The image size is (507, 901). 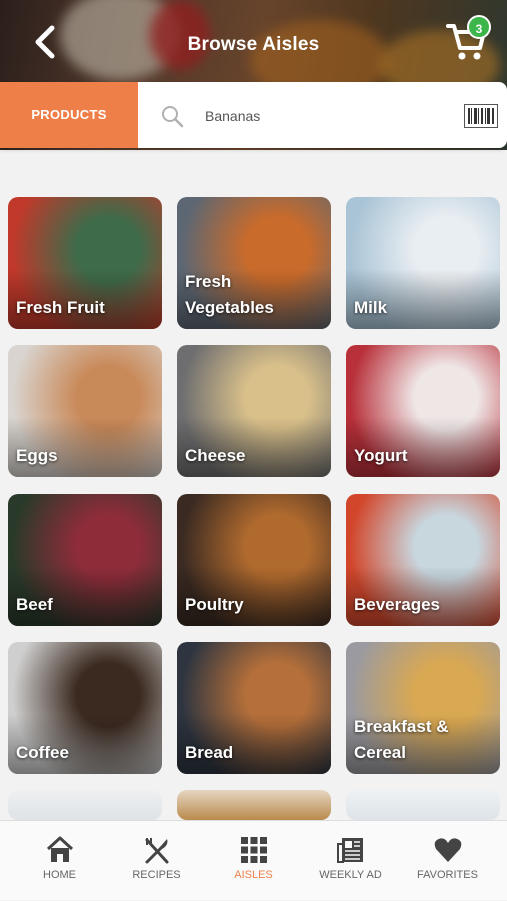 I want to click on cart-count-badge: 3, so click(x=479, y=27).